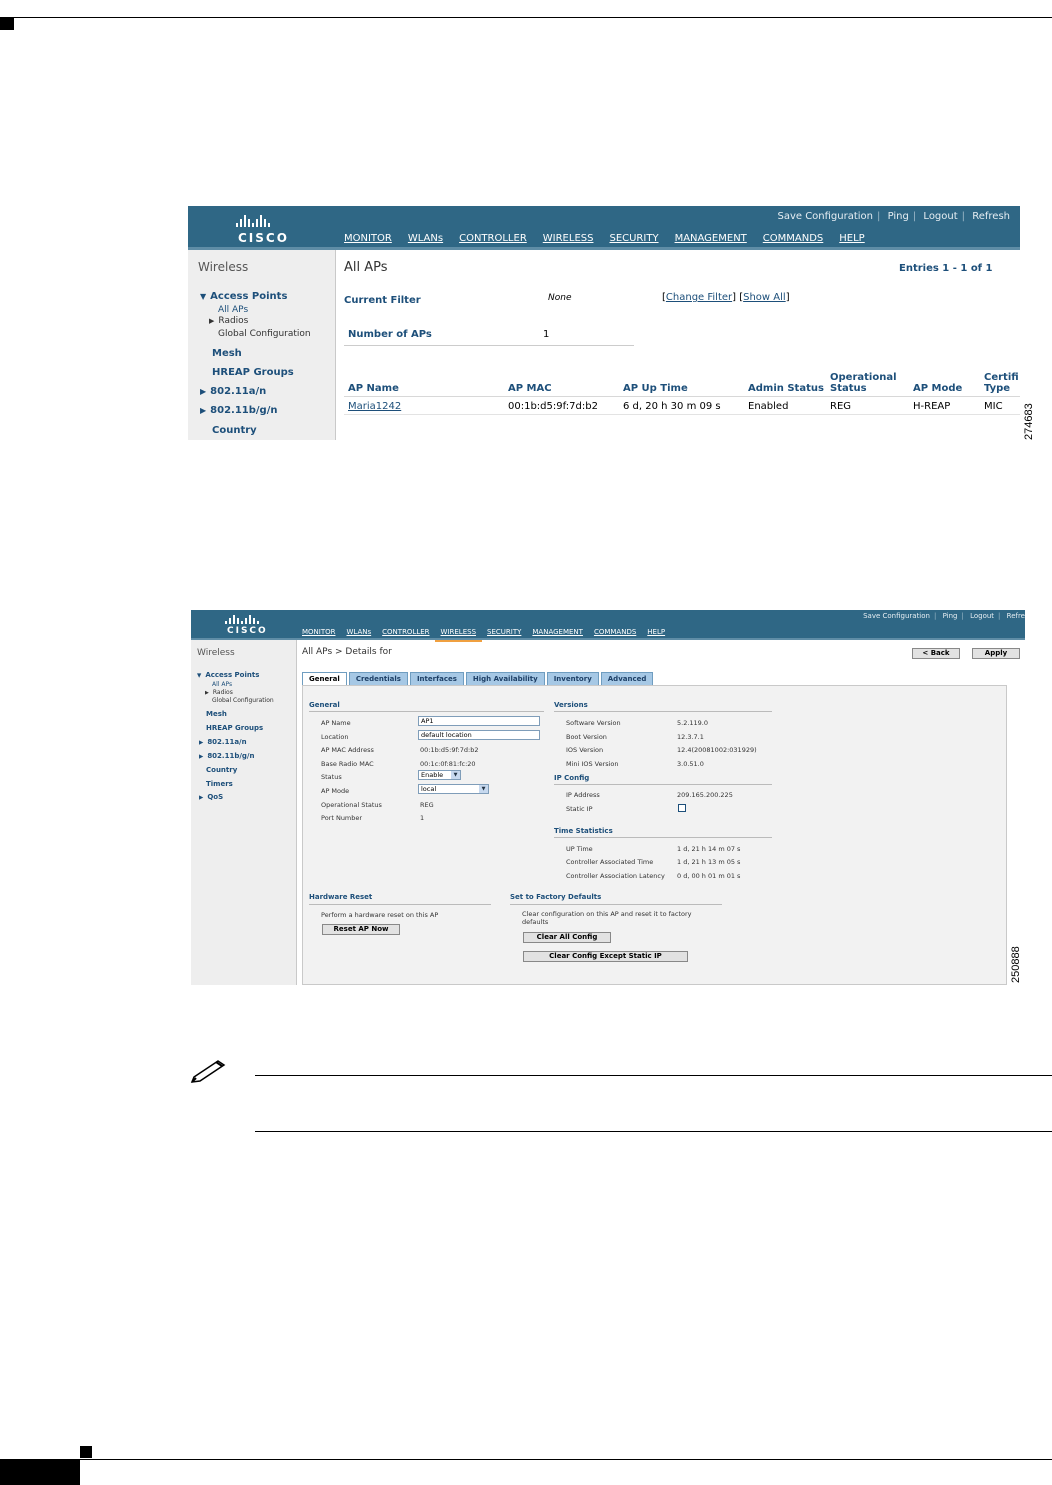 The width and height of the screenshot is (1052, 1485). I want to click on ip-config-heading: IP Config, so click(572, 778).